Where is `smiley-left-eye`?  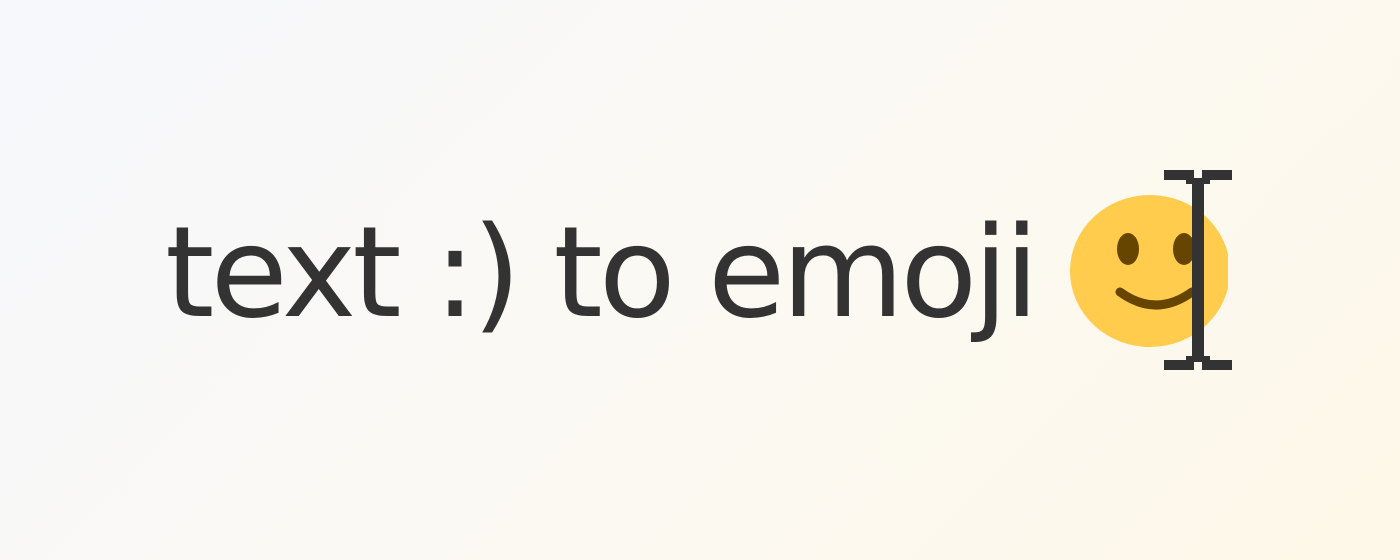 smiley-left-eye is located at coordinates (1128, 249).